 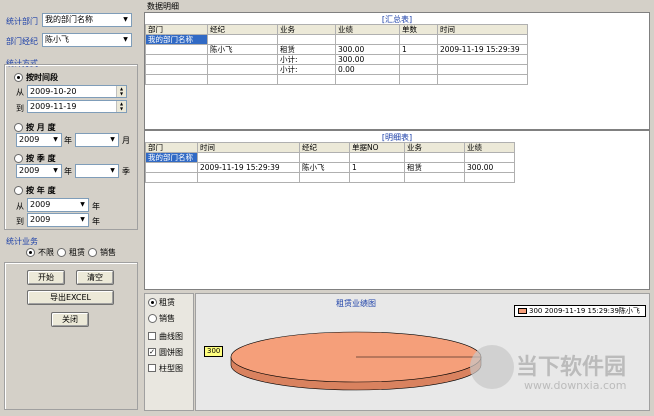 What do you see at coordinates (18, 190) in the screenshot?
I see `year-radio` at bounding box center [18, 190].